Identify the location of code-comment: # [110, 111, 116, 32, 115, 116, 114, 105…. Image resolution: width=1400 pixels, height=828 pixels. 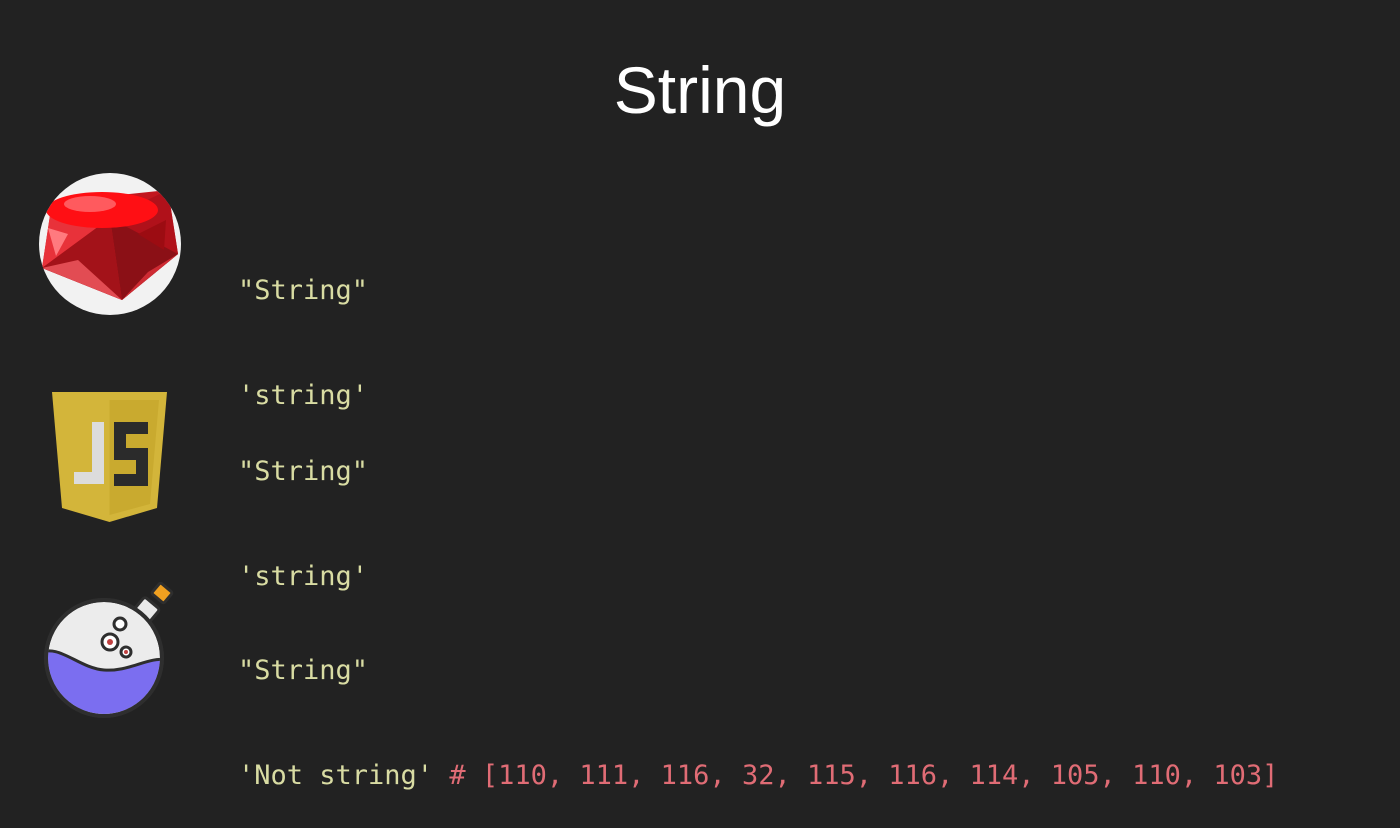
(864, 775).